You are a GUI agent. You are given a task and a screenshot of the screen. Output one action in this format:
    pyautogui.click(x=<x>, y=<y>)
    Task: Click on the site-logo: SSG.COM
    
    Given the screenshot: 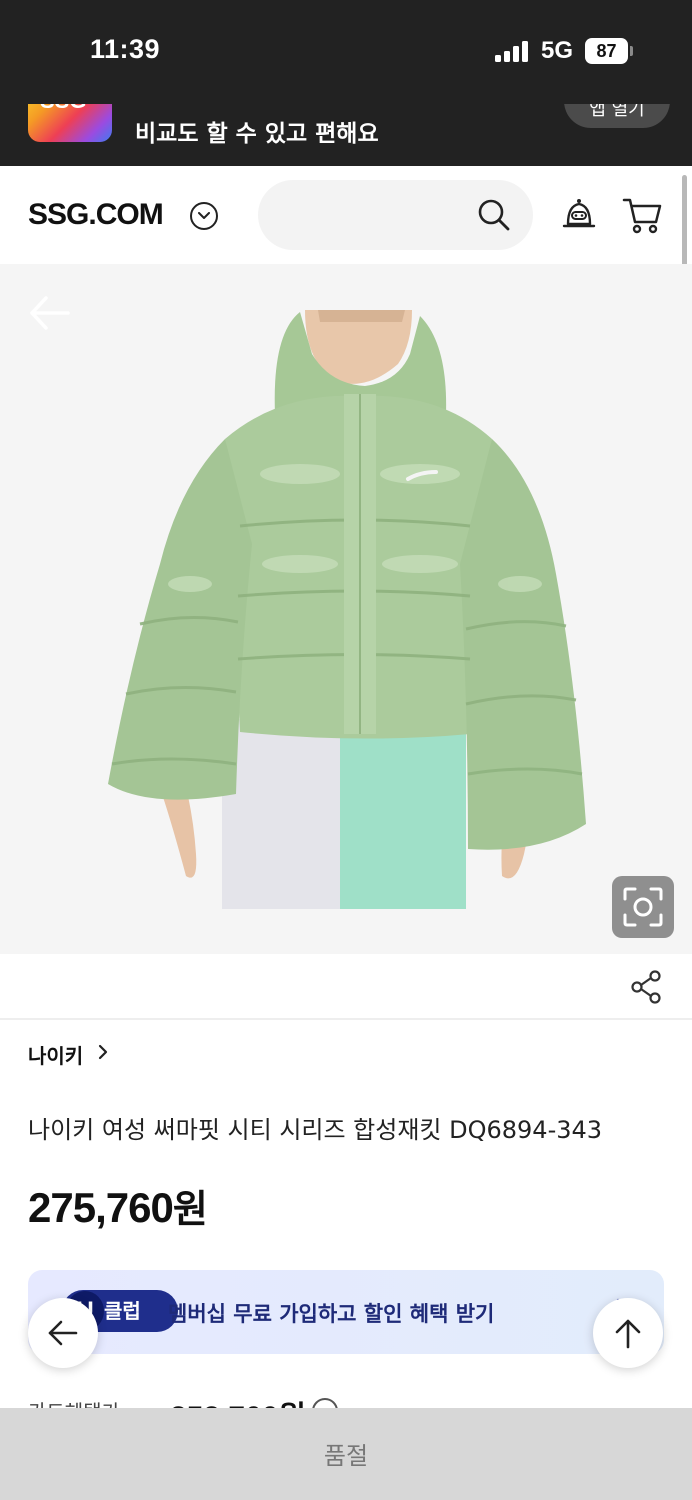 What is the action you would take?
    pyautogui.click(x=96, y=215)
    